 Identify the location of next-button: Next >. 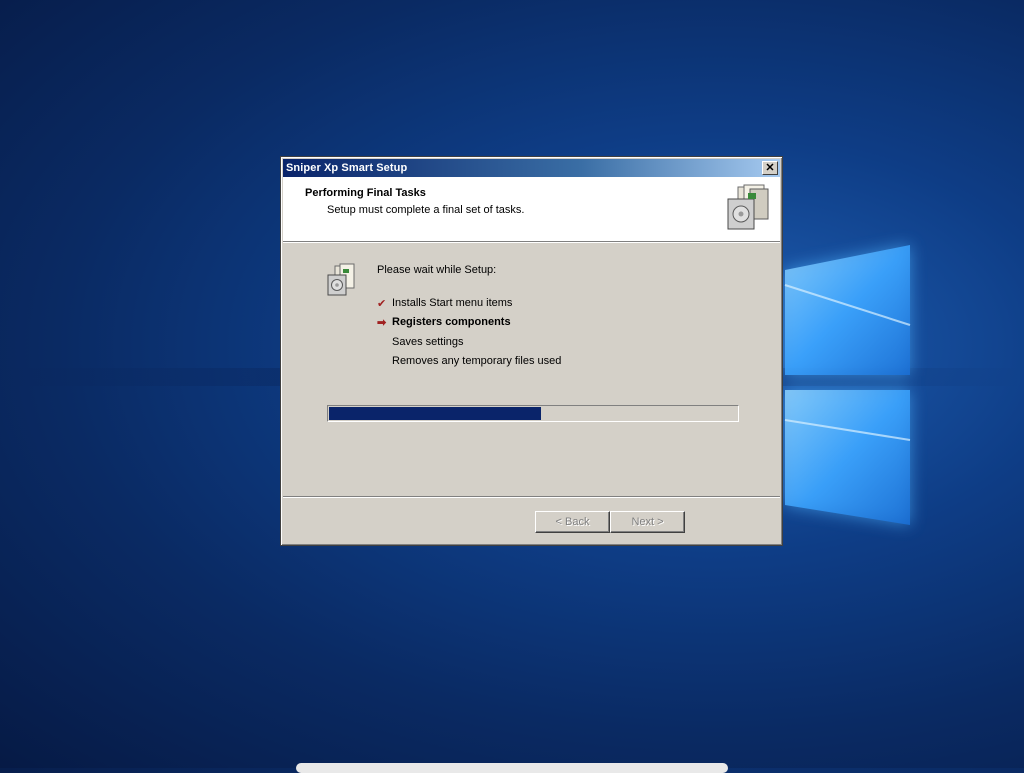
(647, 522).